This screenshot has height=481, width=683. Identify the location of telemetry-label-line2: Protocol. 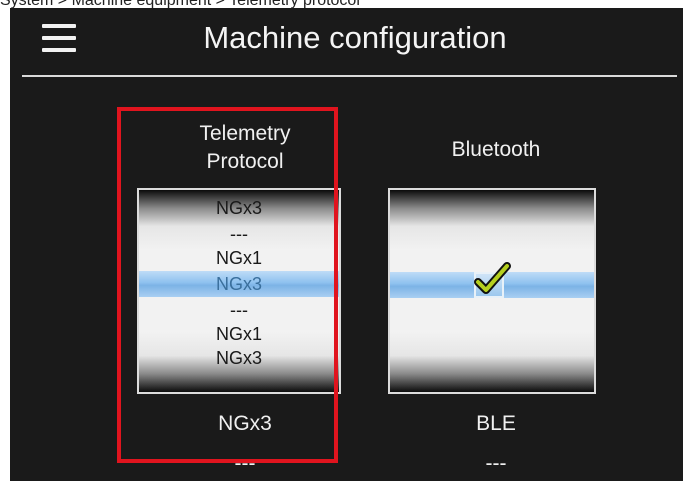
(245, 161).